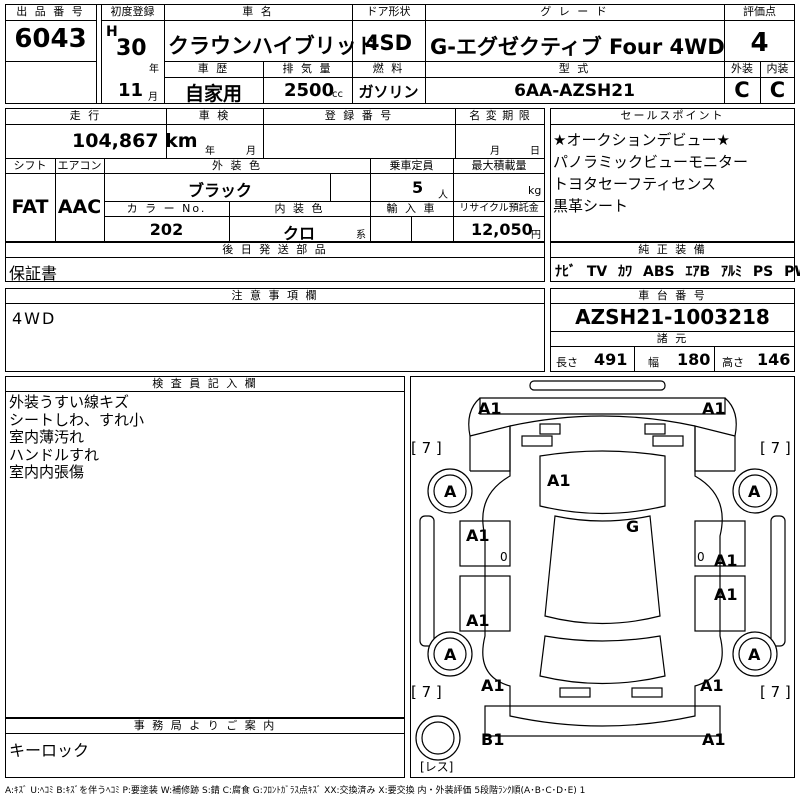 The width and height of the screenshot is (800, 800). I want to click on grade-value: G-エグゼクティブ Four 4WD, so click(577, 47).